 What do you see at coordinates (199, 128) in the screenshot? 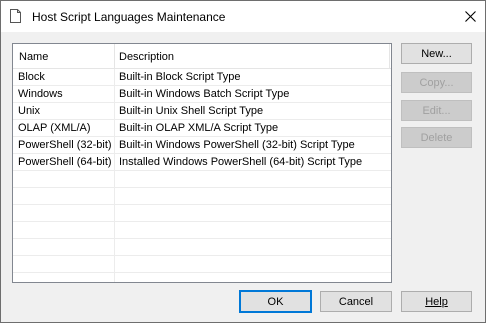
I see `row-description: Built-in OLAP XML/A Script Type` at bounding box center [199, 128].